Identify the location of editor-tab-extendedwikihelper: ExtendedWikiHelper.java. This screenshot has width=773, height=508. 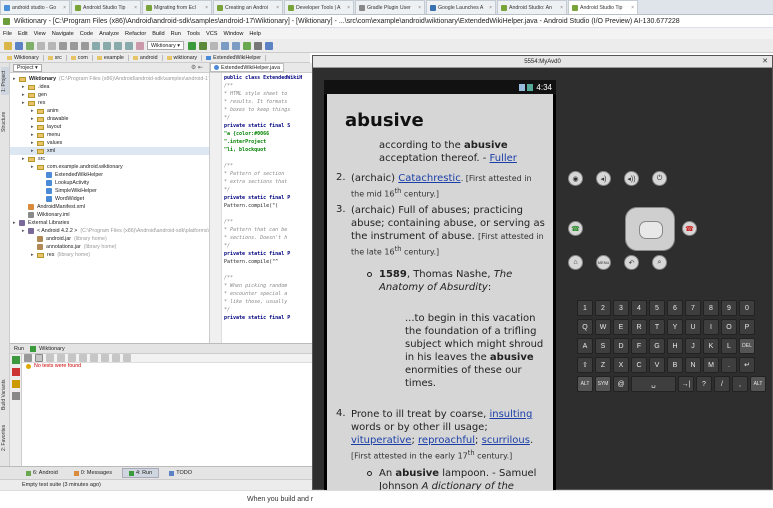
(247, 67).